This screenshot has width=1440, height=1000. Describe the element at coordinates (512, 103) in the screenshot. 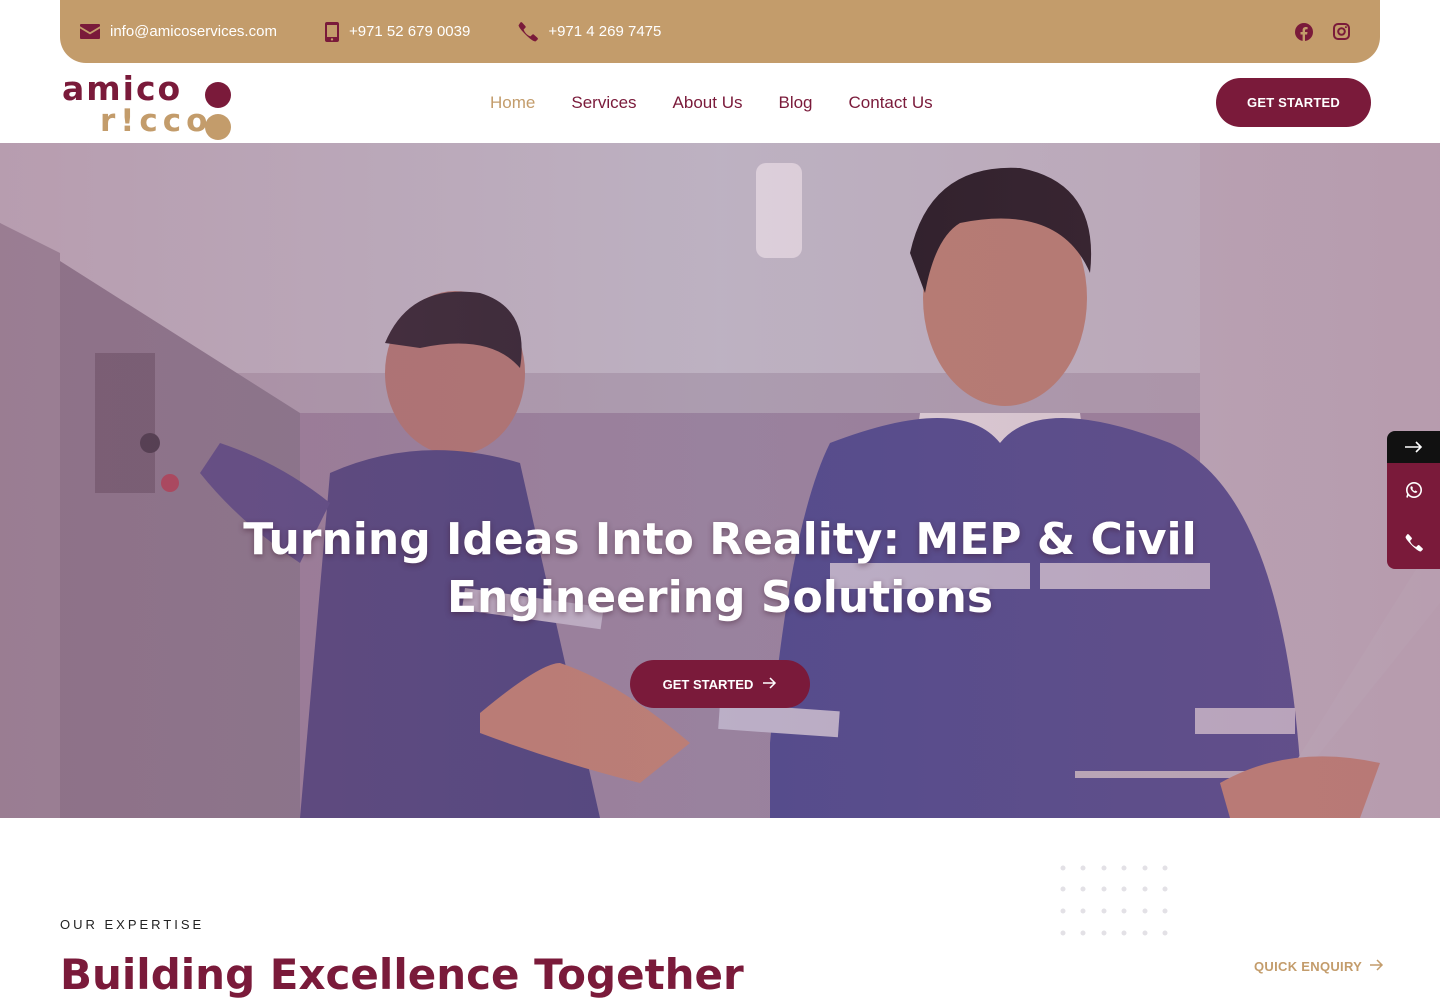

I see `nav-item-home: Home` at that location.